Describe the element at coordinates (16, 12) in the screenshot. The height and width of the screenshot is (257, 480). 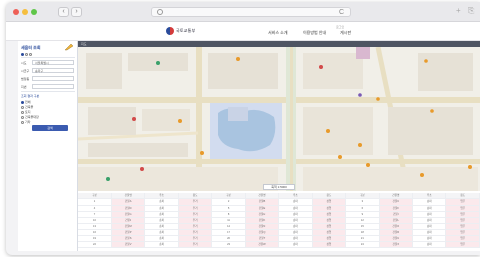
I see `close-window-icon` at that location.